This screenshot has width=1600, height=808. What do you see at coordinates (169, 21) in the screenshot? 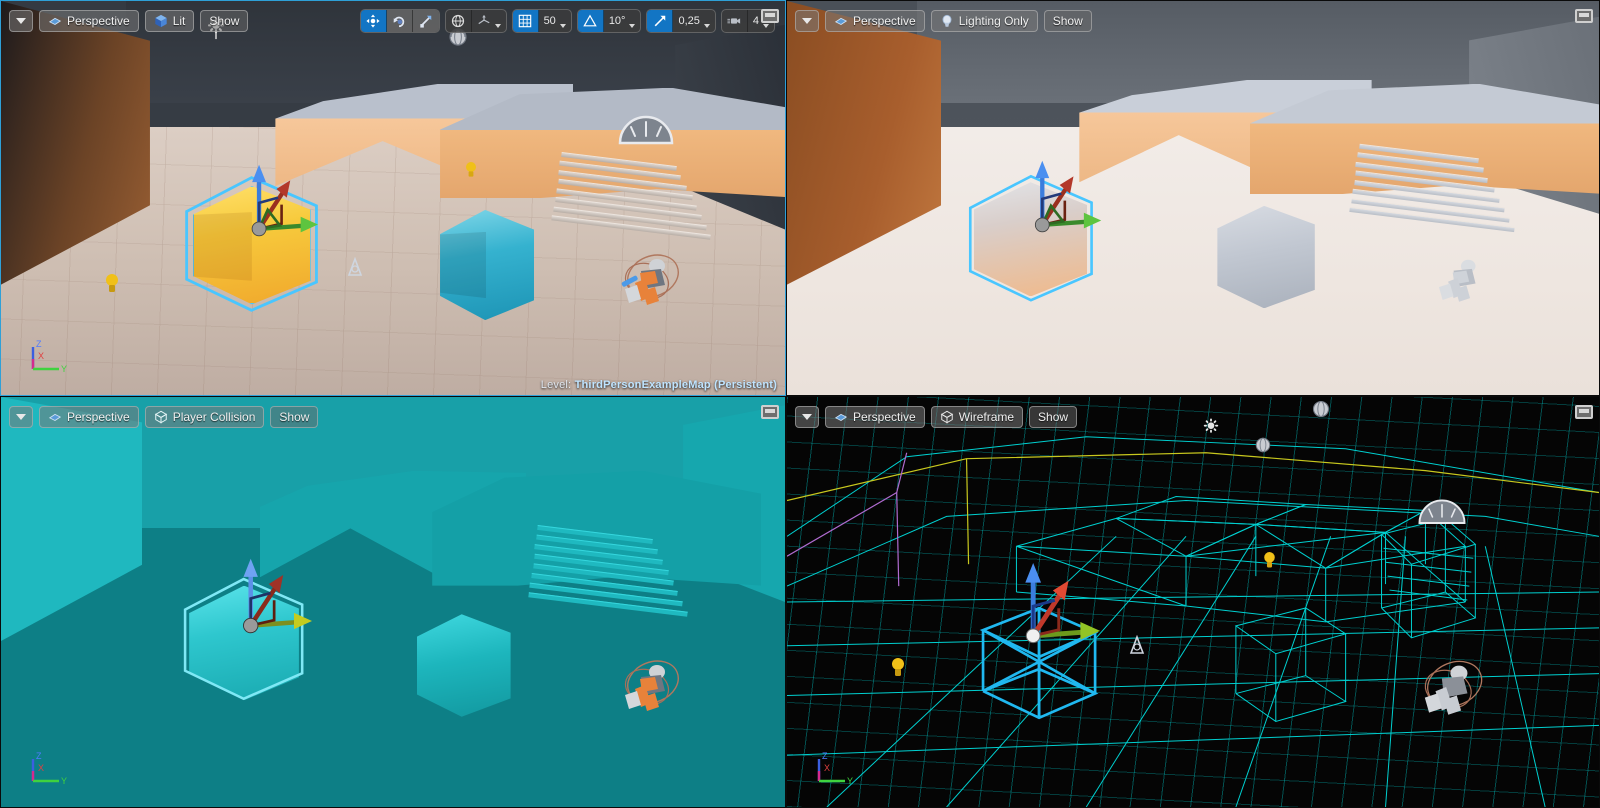
I see `view-mode-button: Lit` at bounding box center [169, 21].